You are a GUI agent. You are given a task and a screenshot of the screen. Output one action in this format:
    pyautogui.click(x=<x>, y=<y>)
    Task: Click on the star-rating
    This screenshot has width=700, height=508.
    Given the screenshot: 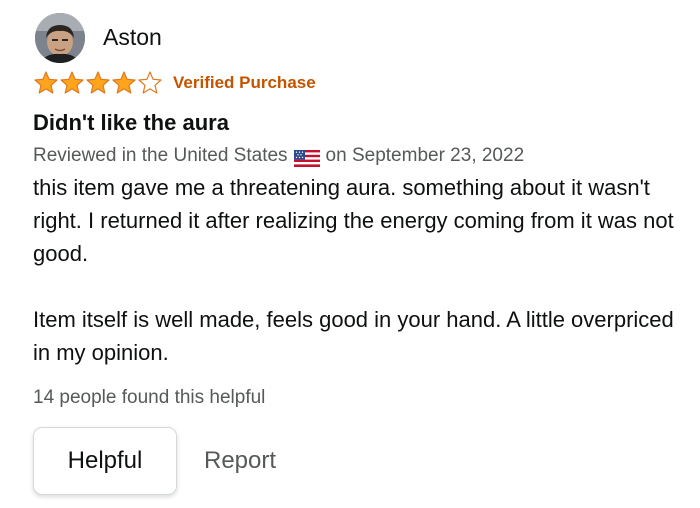 What is the action you would take?
    pyautogui.click(x=98, y=83)
    